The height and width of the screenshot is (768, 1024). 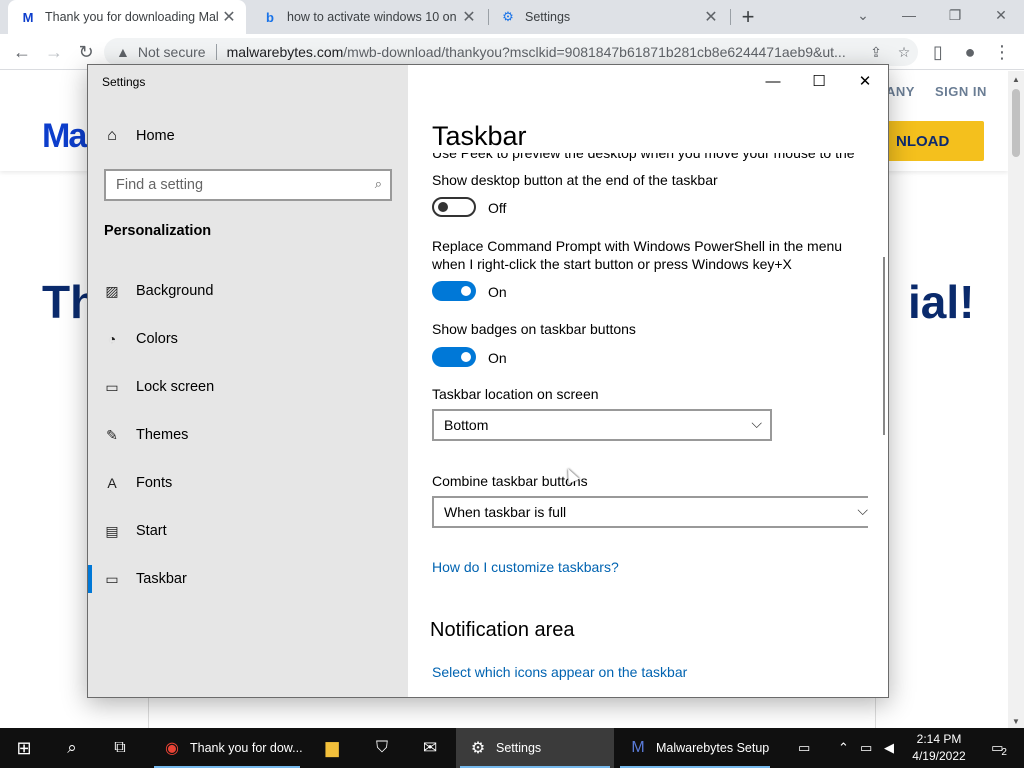 What do you see at coordinates (466, 425) in the screenshot?
I see `location-value: Bottom` at bounding box center [466, 425].